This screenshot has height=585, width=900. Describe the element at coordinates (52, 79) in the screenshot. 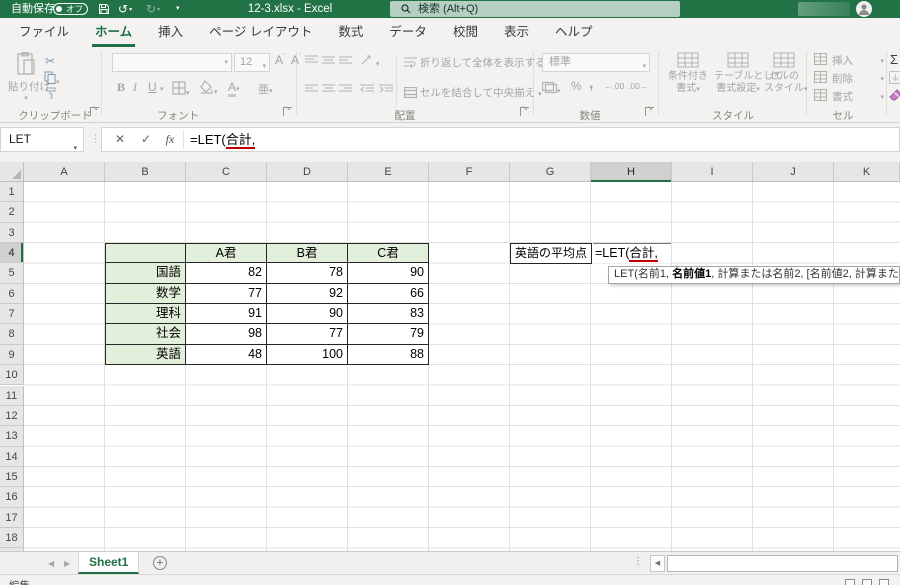

I see `copy-button: ▾` at that location.